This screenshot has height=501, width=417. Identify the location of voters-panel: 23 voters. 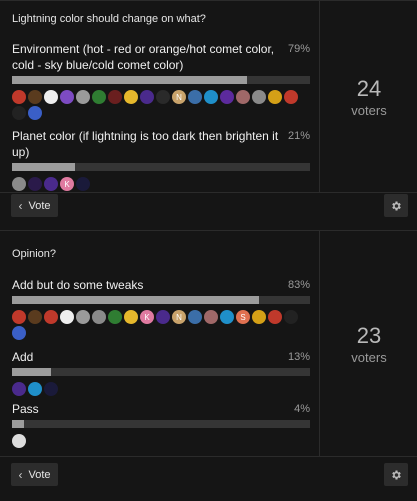
(368, 344).